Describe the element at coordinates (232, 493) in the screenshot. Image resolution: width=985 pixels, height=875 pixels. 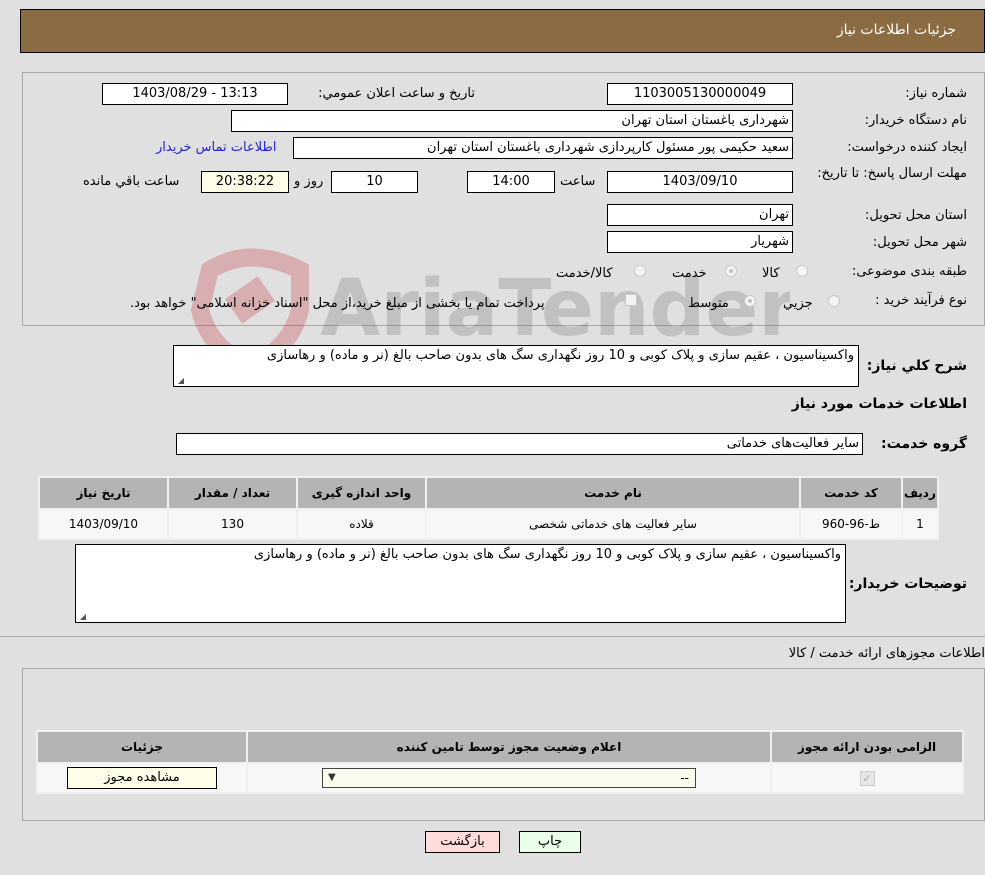
I see `col-quantity: تعداد / مقدار` at that location.